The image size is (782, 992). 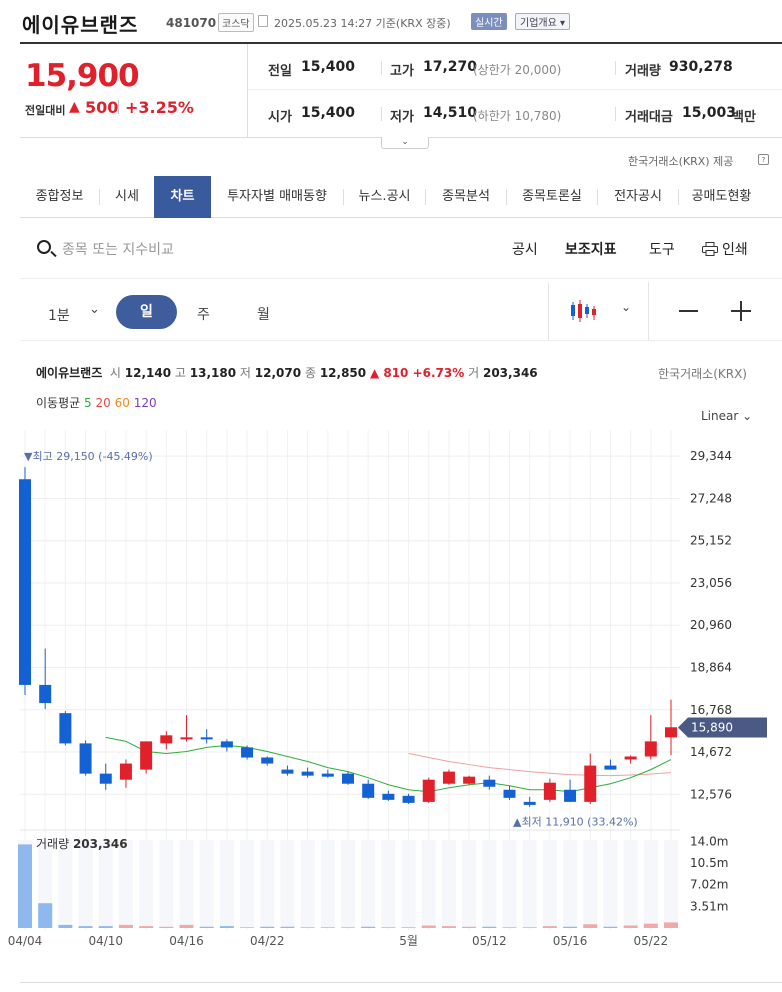 I want to click on moving-average-legend: 이동평균 5 20 60 120, so click(x=96, y=402).